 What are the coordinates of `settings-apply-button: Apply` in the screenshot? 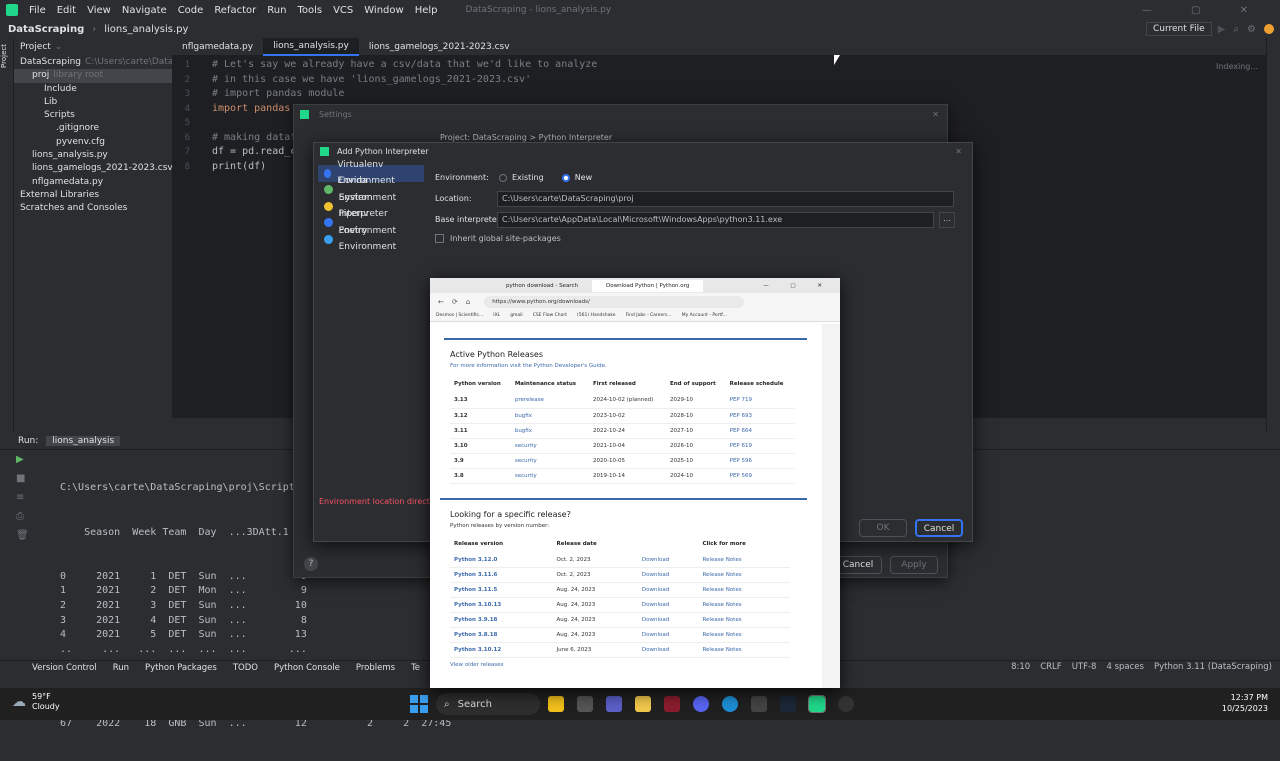 It's located at (914, 565).